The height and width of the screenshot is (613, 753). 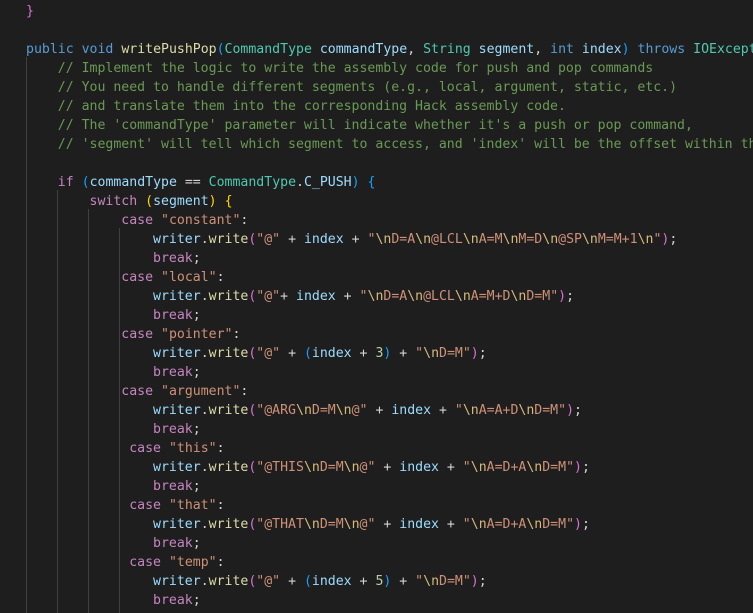 I want to click on code-token: segment, so click(x=506, y=49).